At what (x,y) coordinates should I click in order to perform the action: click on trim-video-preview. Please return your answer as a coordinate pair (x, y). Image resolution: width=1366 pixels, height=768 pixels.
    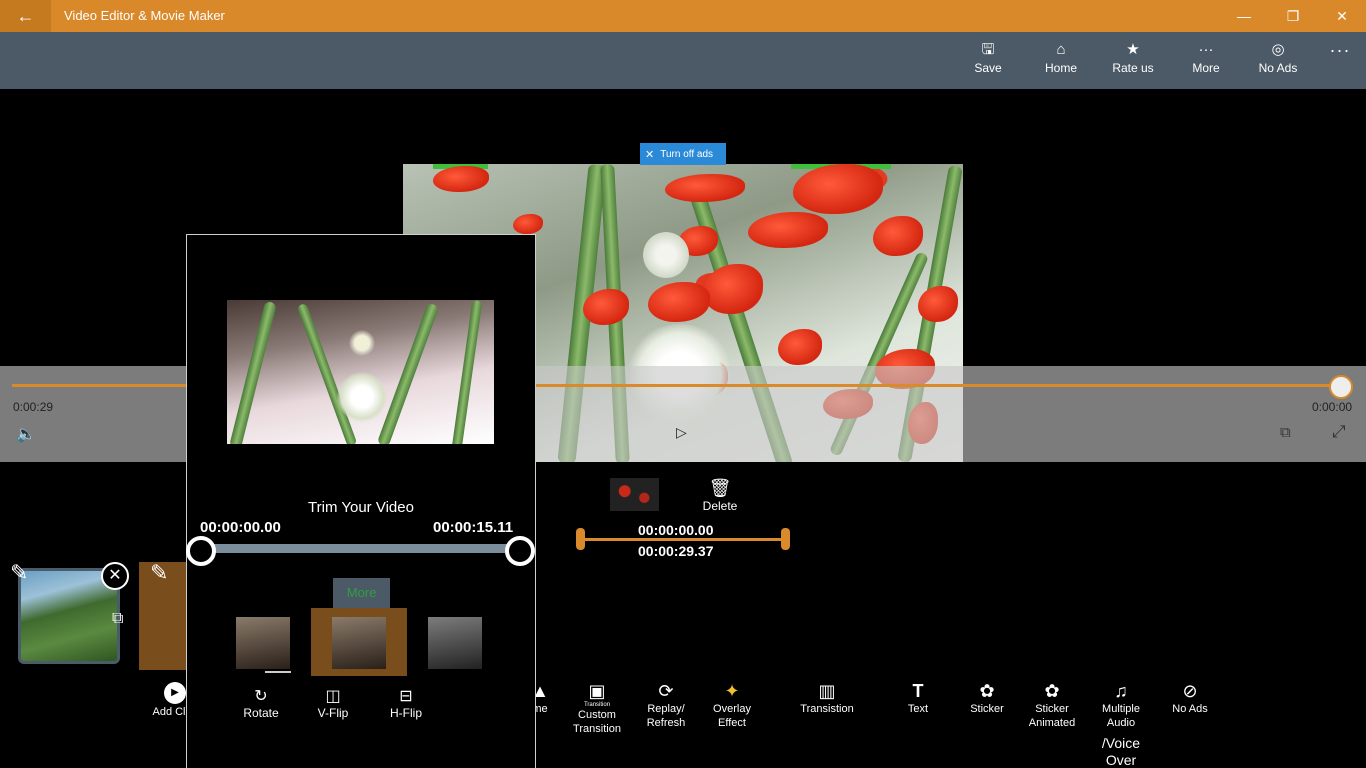
    Looking at the image, I should click on (360, 372).